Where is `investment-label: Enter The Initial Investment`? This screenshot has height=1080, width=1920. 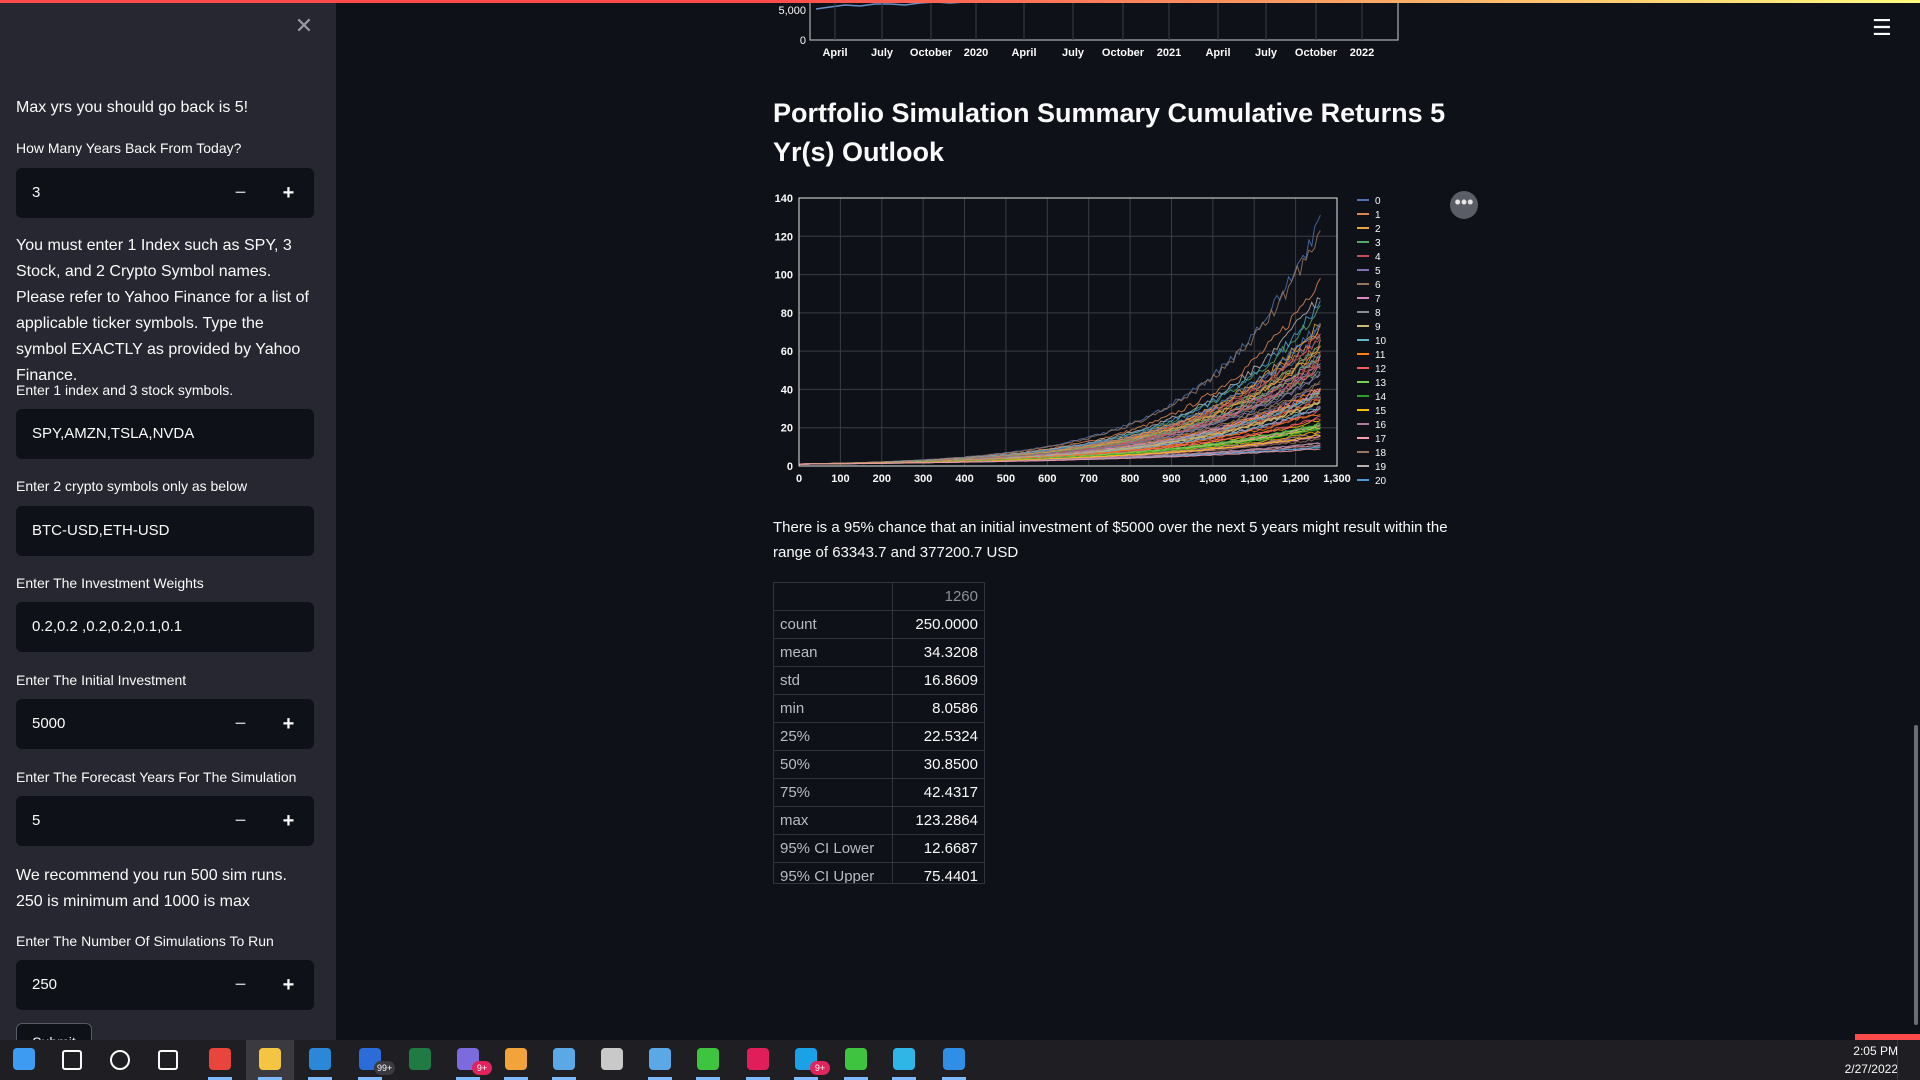 investment-label: Enter The Initial Investment is located at coordinates (101, 680).